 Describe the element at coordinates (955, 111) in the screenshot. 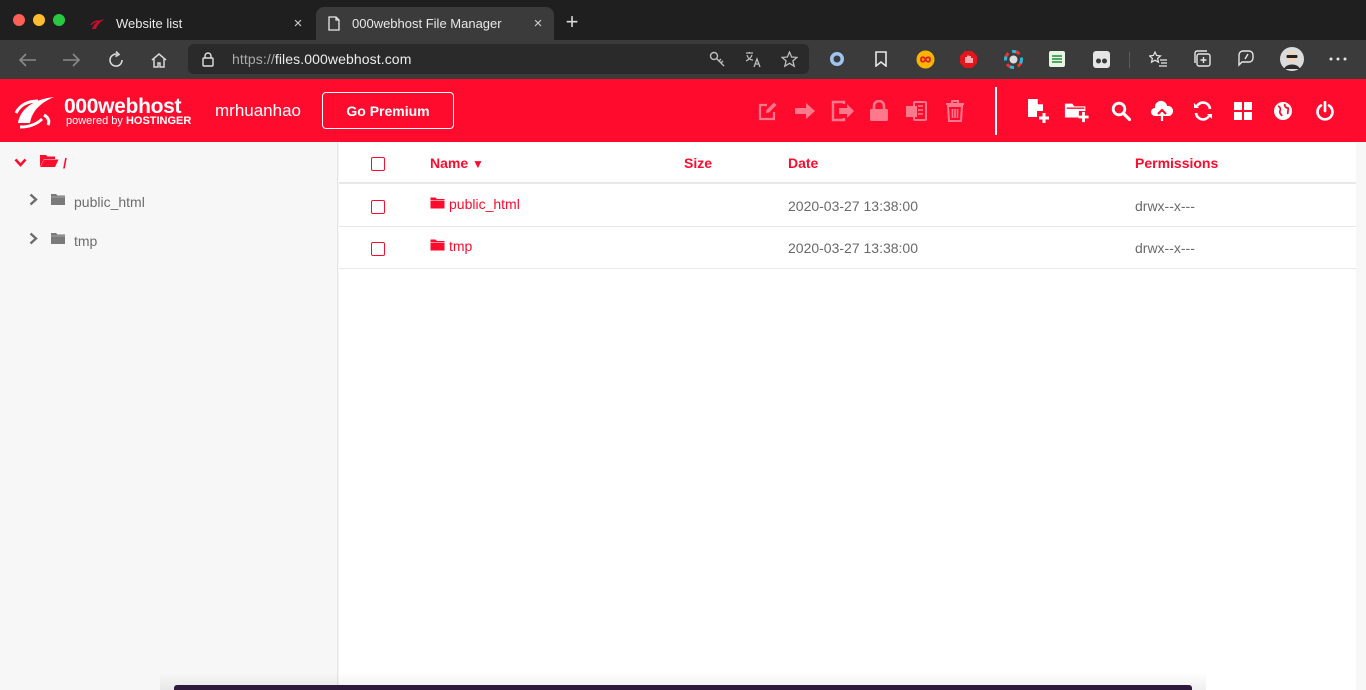

I see `delete-trash-icon` at that location.